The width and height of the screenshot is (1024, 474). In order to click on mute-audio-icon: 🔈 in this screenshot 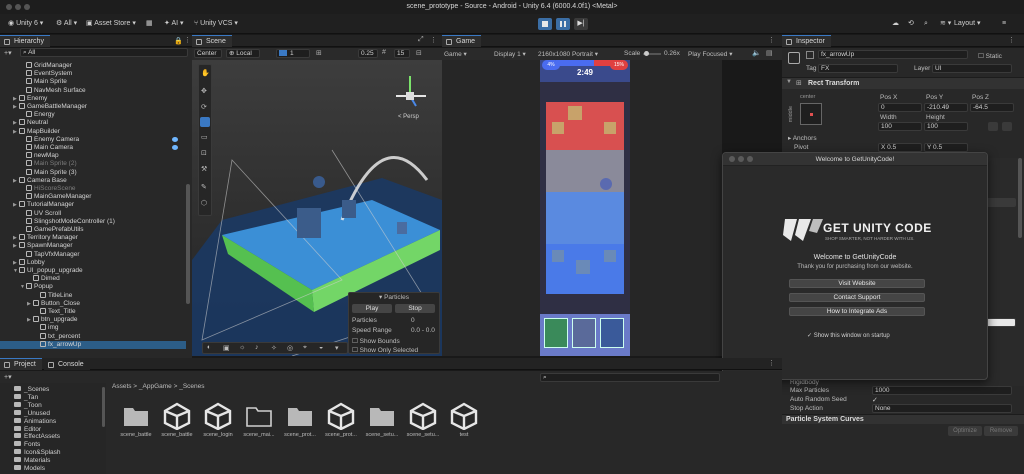, I will do `click(756, 53)`.